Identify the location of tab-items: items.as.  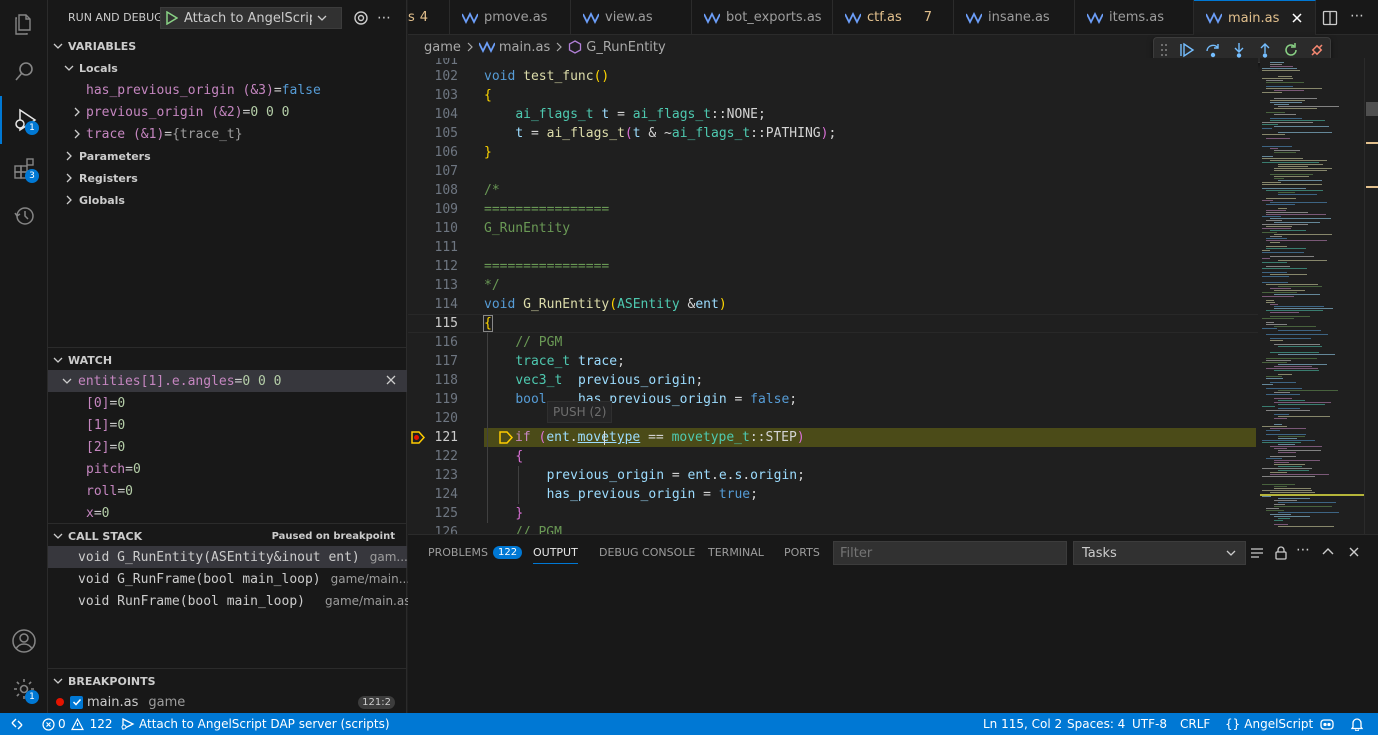
(1134, 17).